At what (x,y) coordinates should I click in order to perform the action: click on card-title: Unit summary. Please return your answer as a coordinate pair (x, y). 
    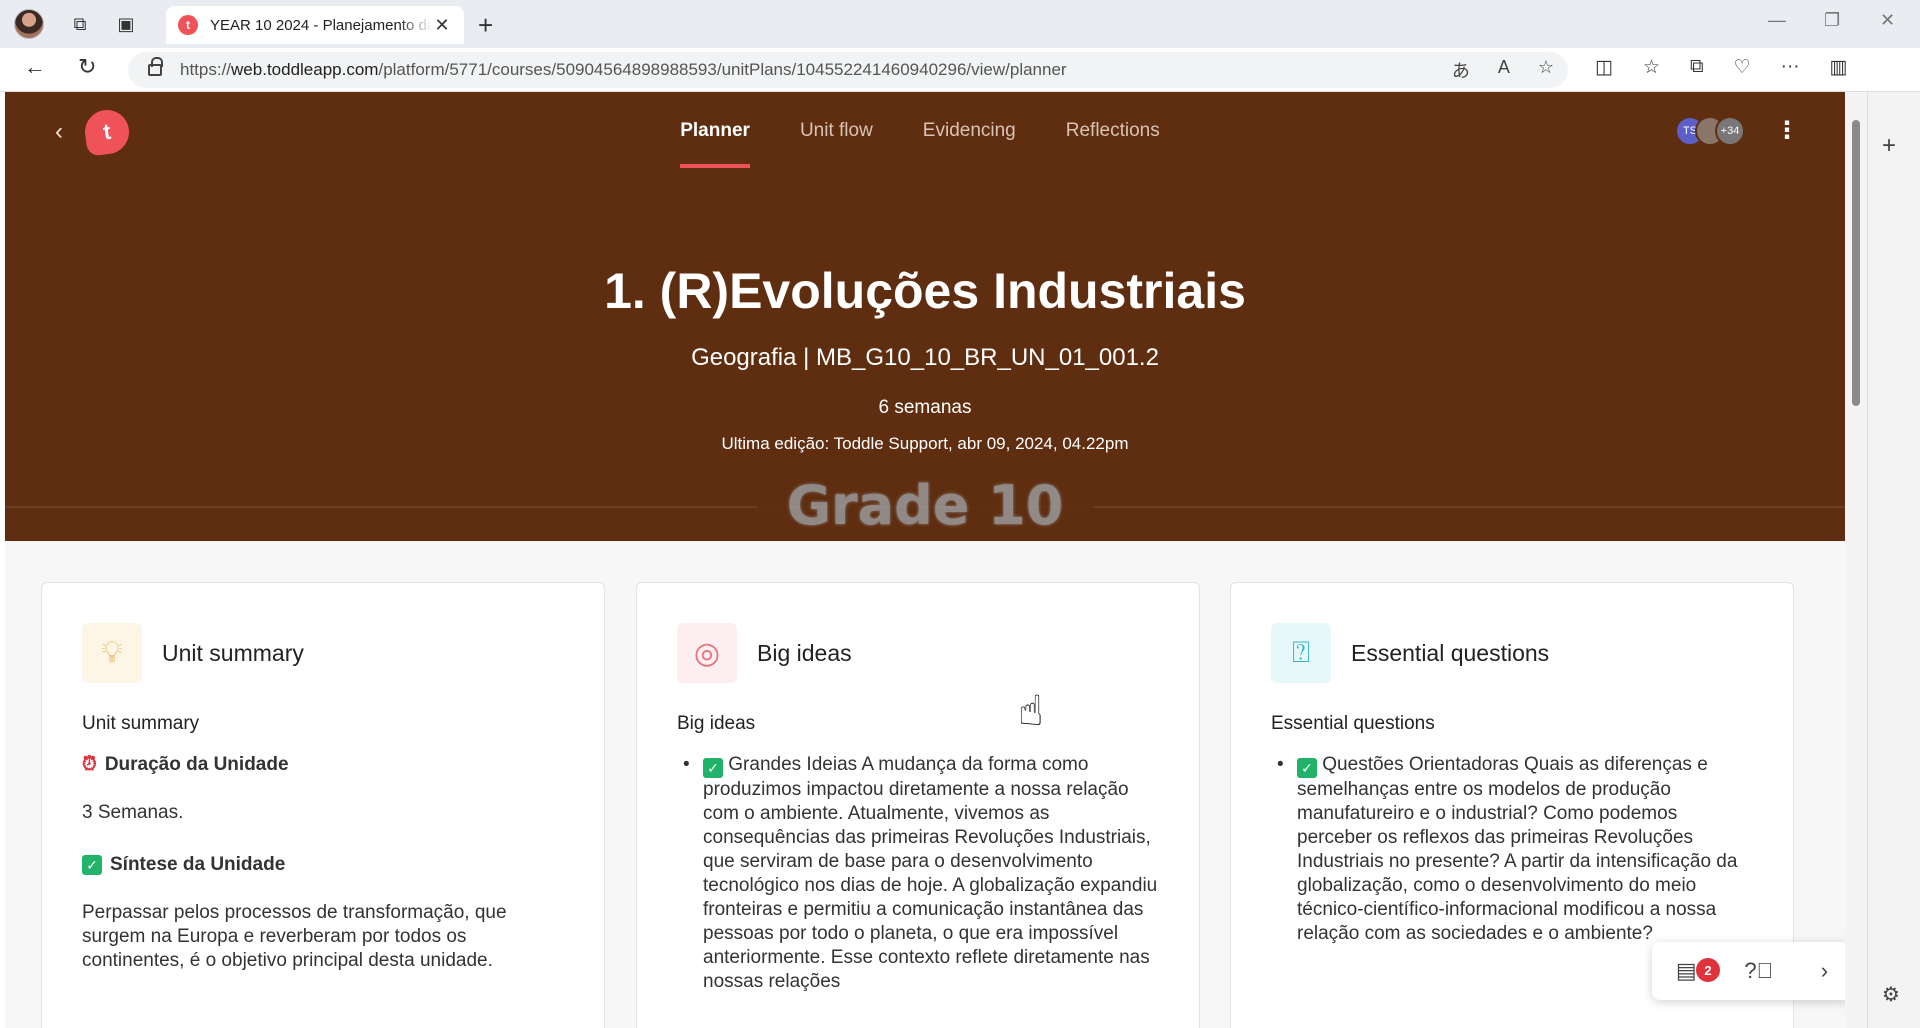
    Looking at the image, I should click on (233, 652).